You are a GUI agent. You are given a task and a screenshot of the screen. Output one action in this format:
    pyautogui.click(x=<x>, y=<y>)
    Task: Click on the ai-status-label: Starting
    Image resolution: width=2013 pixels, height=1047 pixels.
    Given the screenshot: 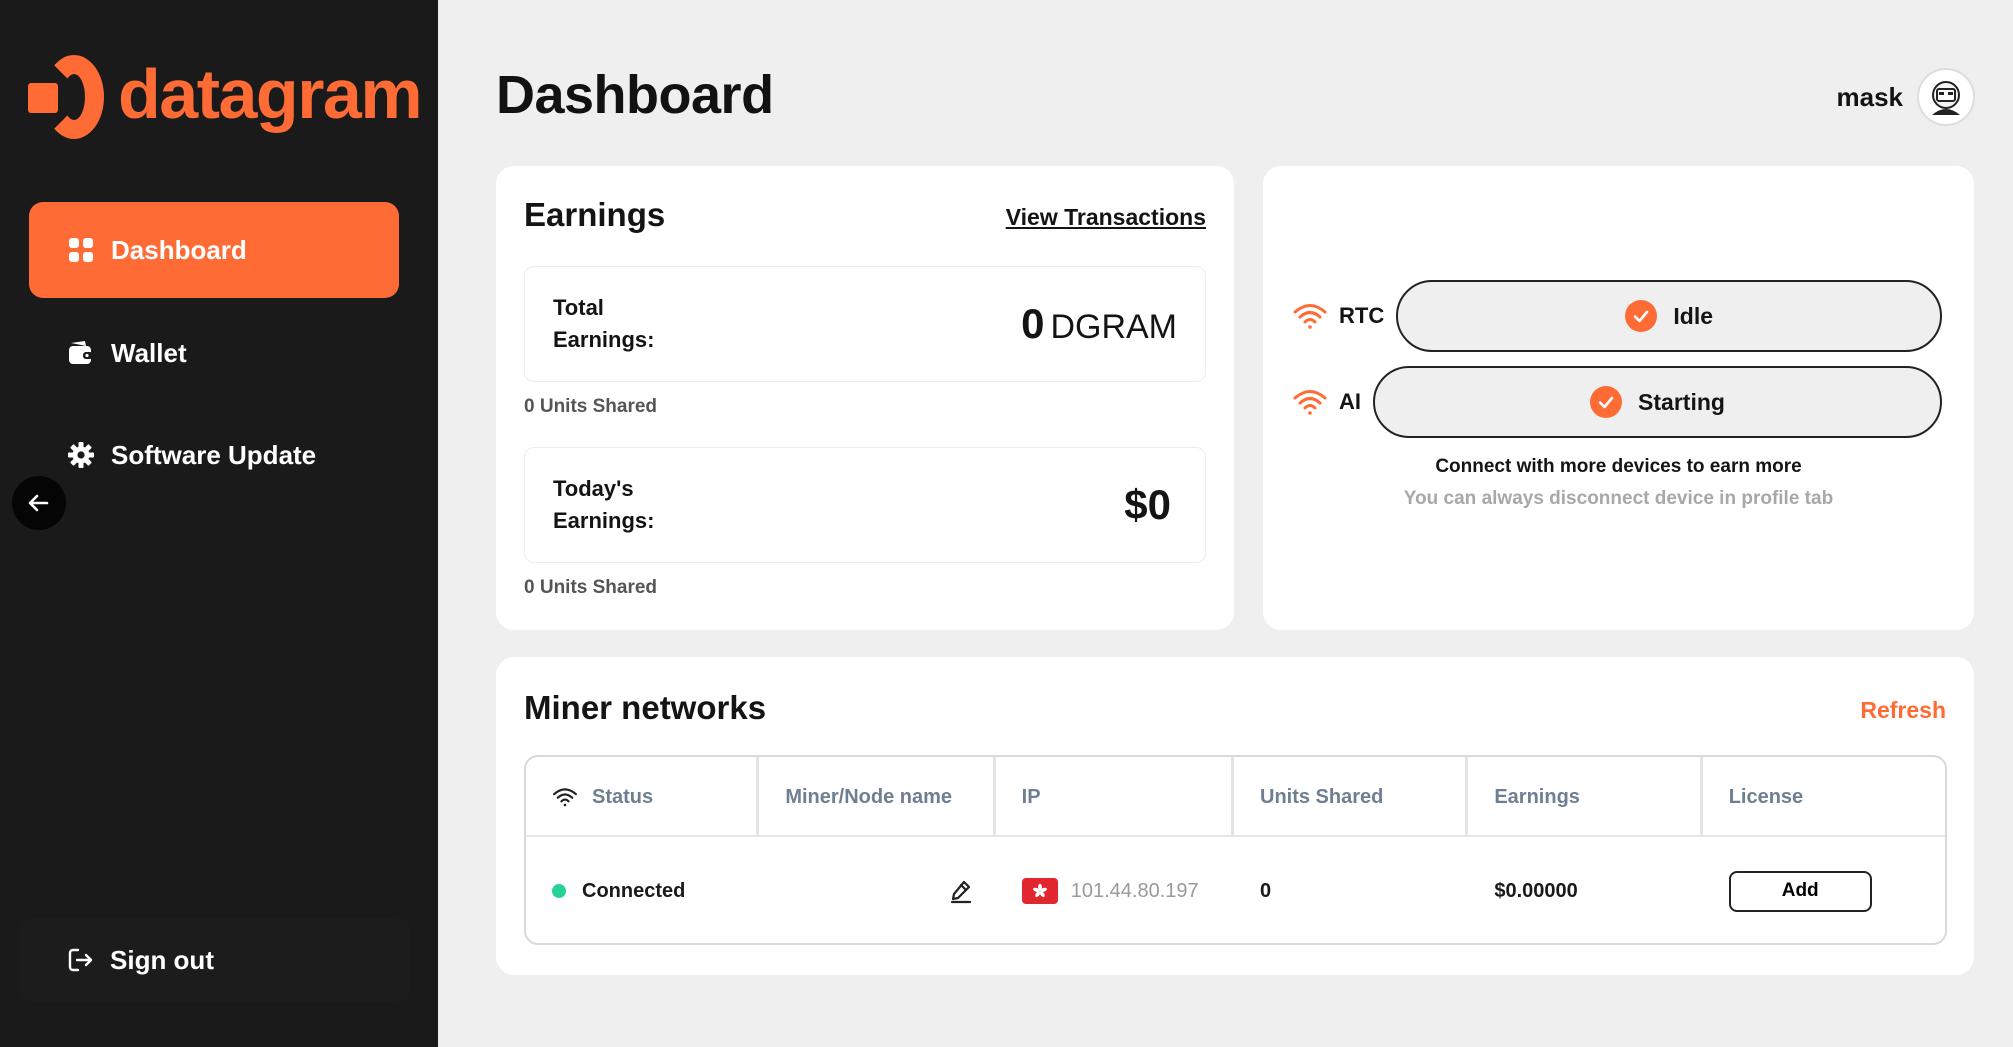 What is the action you would take?
    pyautogui.click(x=1681, y=401)
    